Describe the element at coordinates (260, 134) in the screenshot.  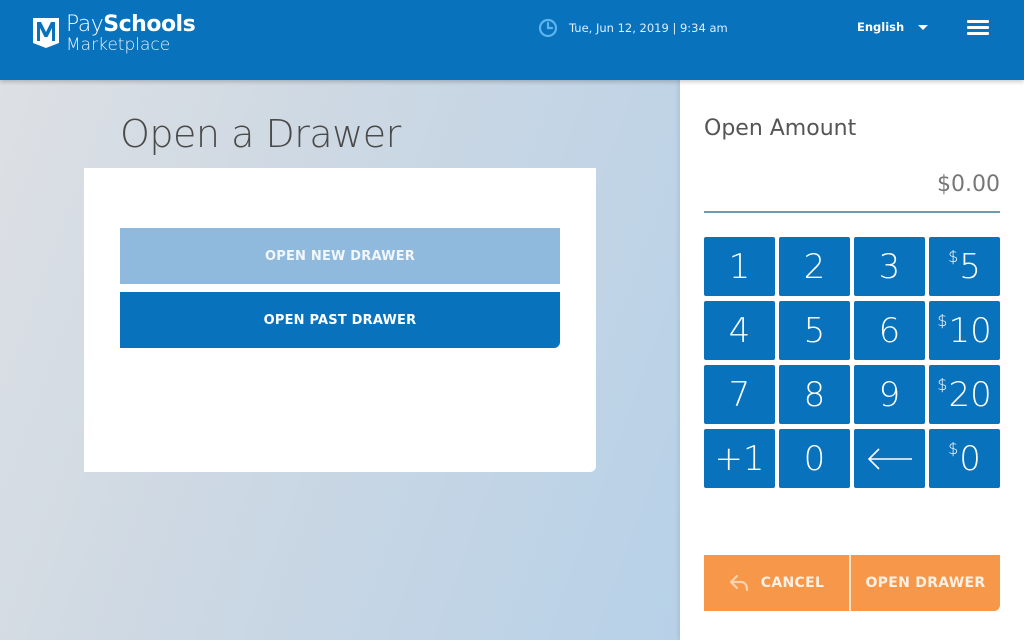
I see `page-title: Open a Drawer` at that location.